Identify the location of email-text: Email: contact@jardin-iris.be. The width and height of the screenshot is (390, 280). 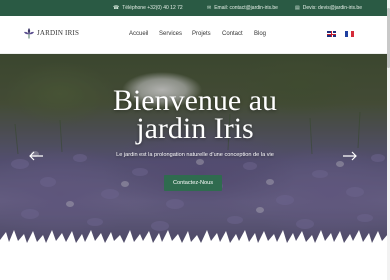
(246, 8).